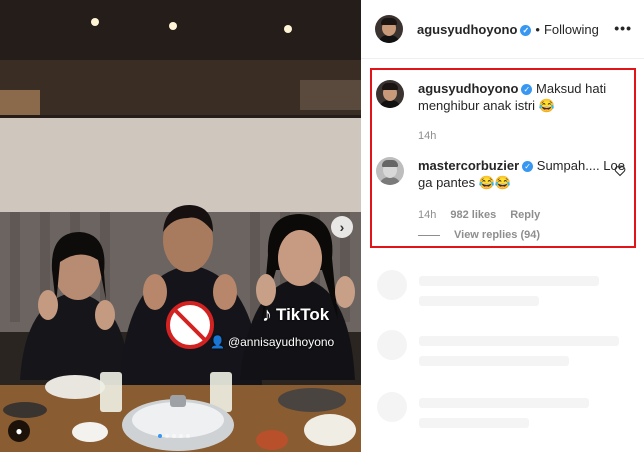 The height and width of the screenshot is (452, 644). I want to click on tiktok-watermark: ♪ TikTok, so click(295, 315).